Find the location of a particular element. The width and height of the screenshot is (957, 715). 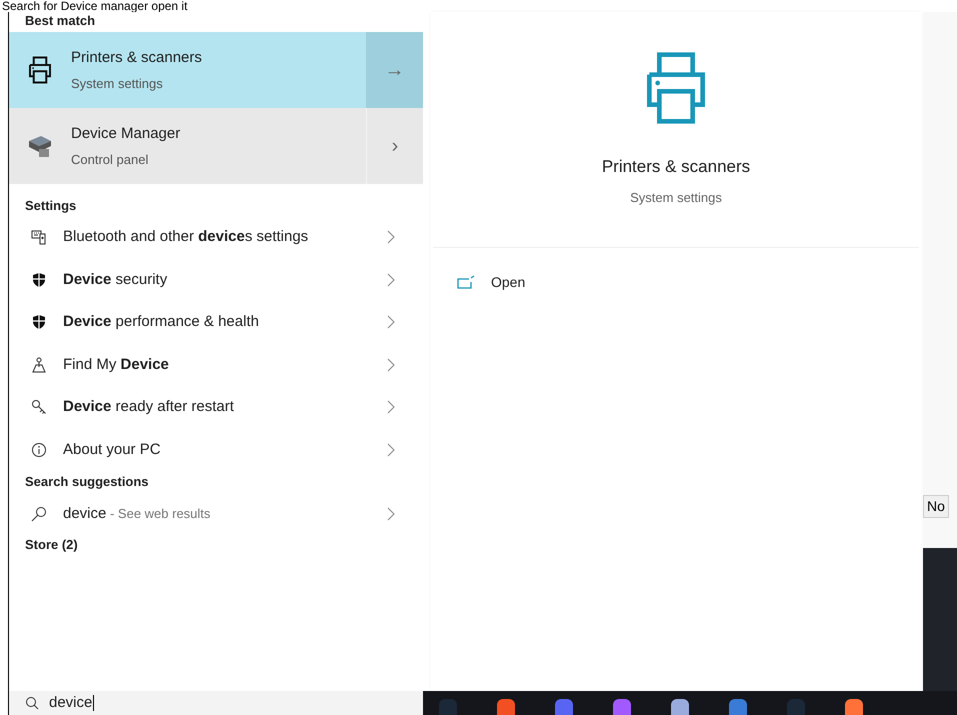

result-title: Printers & scanners is located at coordinates (136, 58).